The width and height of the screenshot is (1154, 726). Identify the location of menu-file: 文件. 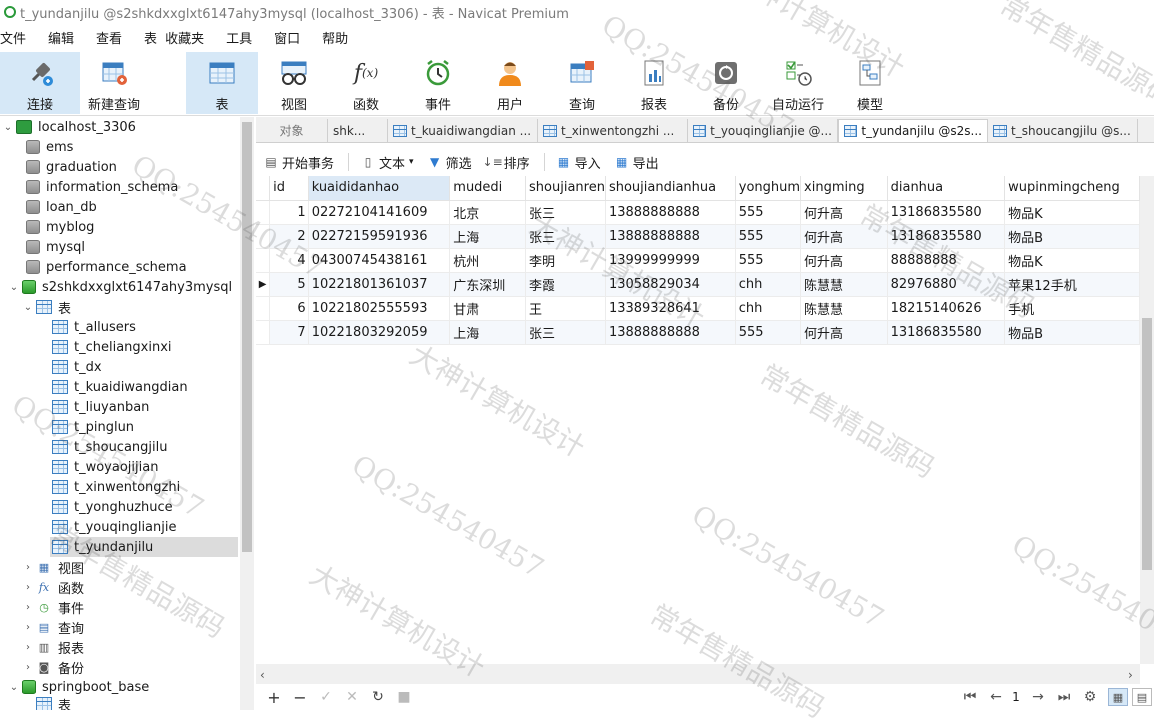
(13, 37).